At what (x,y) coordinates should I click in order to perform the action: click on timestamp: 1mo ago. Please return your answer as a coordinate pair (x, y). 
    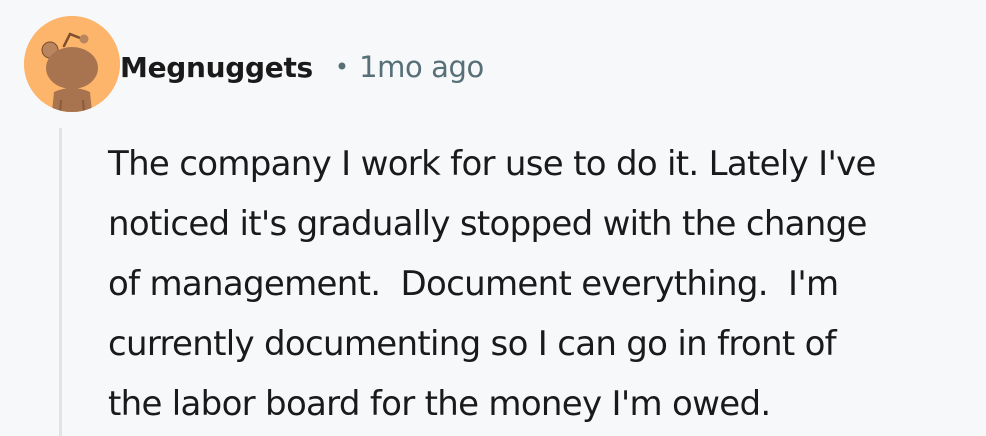
    Looking at the image, I should click on (421, 67).